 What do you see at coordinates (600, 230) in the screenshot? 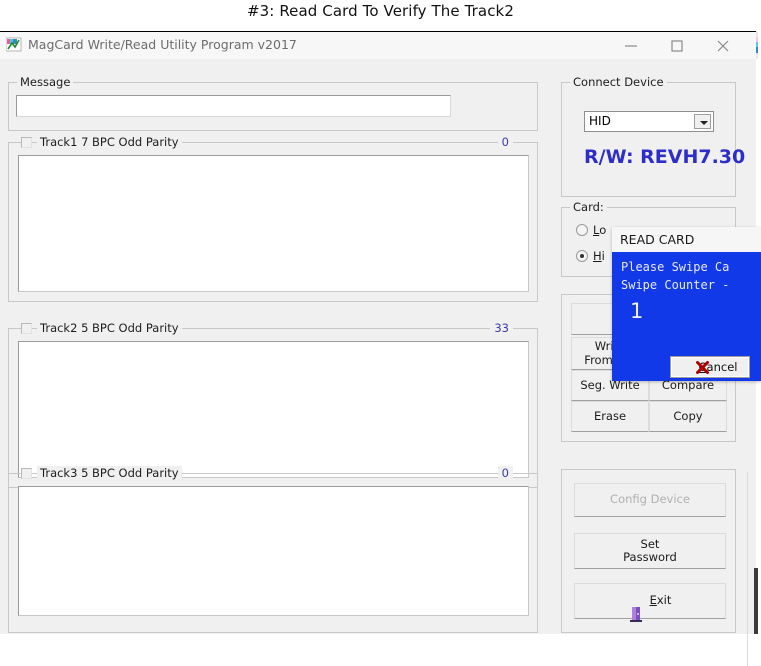
I see `card-lo-co-label: Lo` at bounding box center [600, 230].